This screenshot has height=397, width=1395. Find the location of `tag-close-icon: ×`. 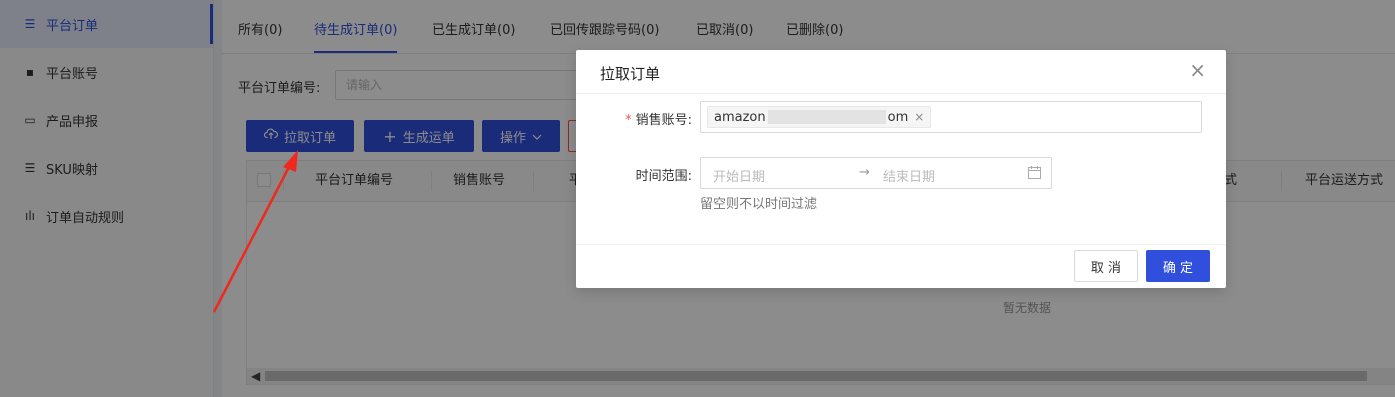

tag-close-icon: × is located at coordinates (919, 117).